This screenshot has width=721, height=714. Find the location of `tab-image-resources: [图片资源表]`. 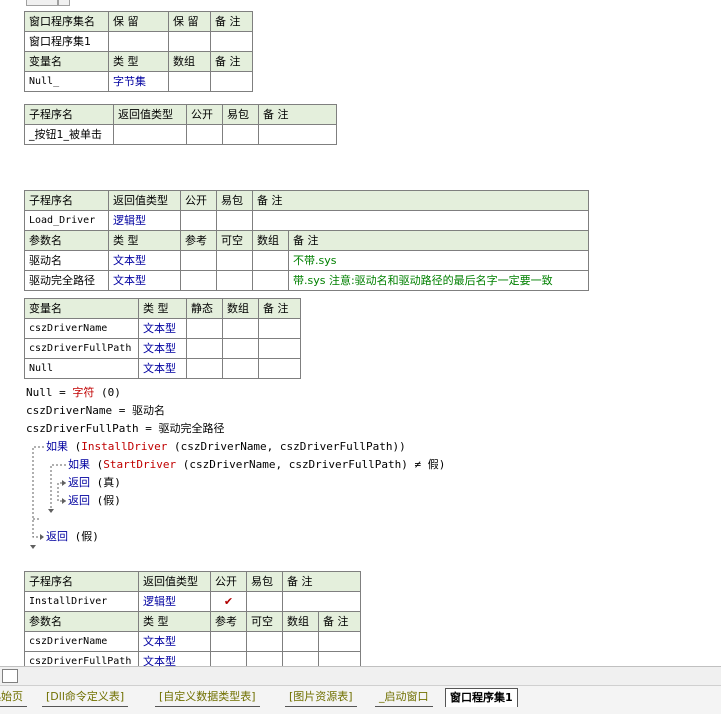

tab-image-resources: [图片资源表] is located at coordinates (321, 697).